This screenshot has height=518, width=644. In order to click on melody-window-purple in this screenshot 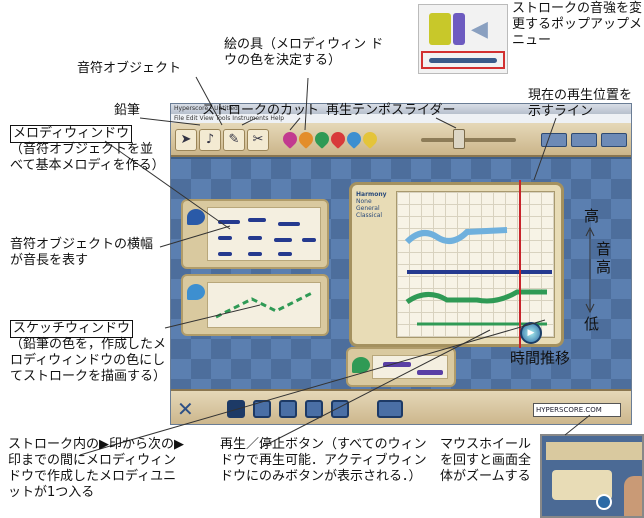, I will do `click(401, 367)`.